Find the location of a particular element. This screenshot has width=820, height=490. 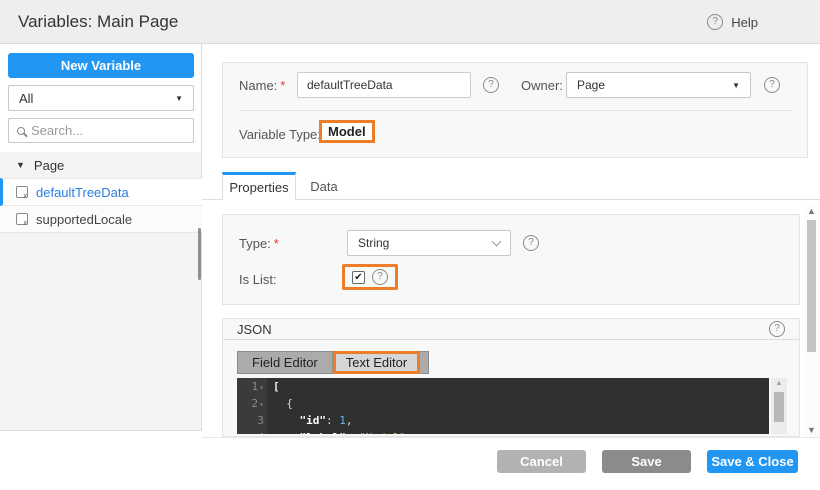

help-link: ? Help is located at coordinates (732, 22).